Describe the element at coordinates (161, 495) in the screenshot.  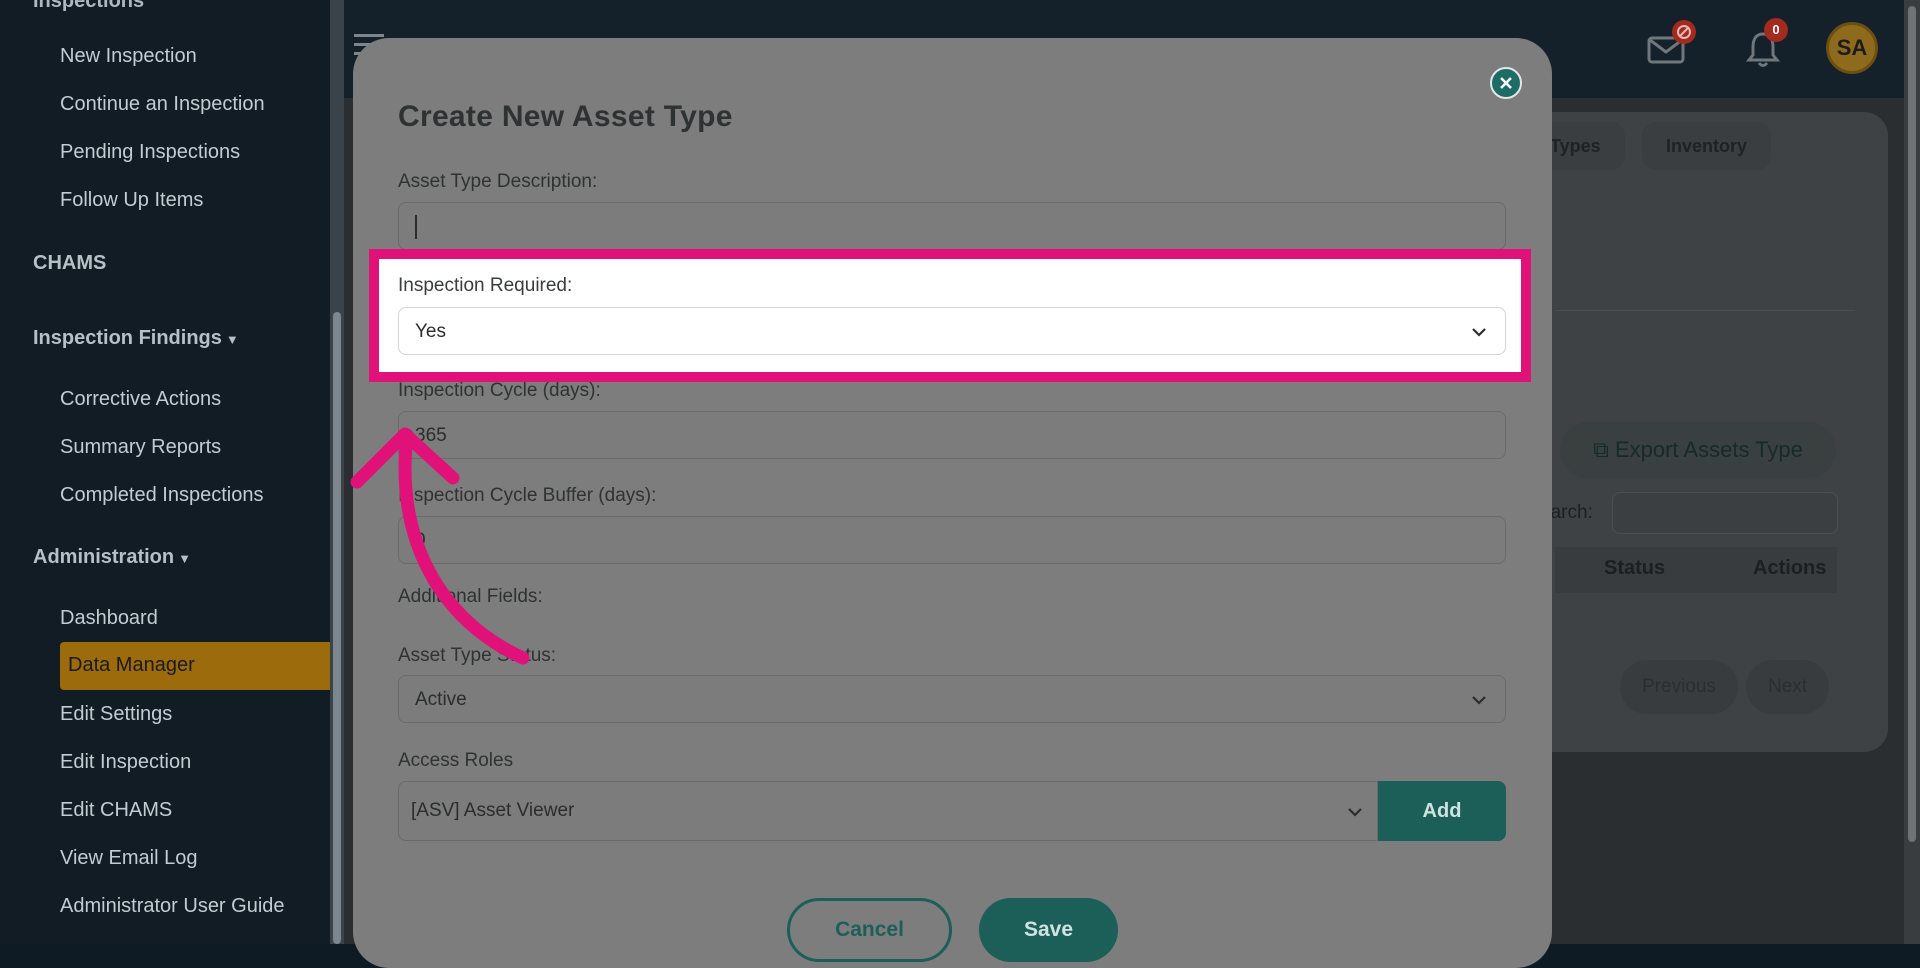
I see `sidebar-item-completed-inspections: Completed Inspections` at that location.